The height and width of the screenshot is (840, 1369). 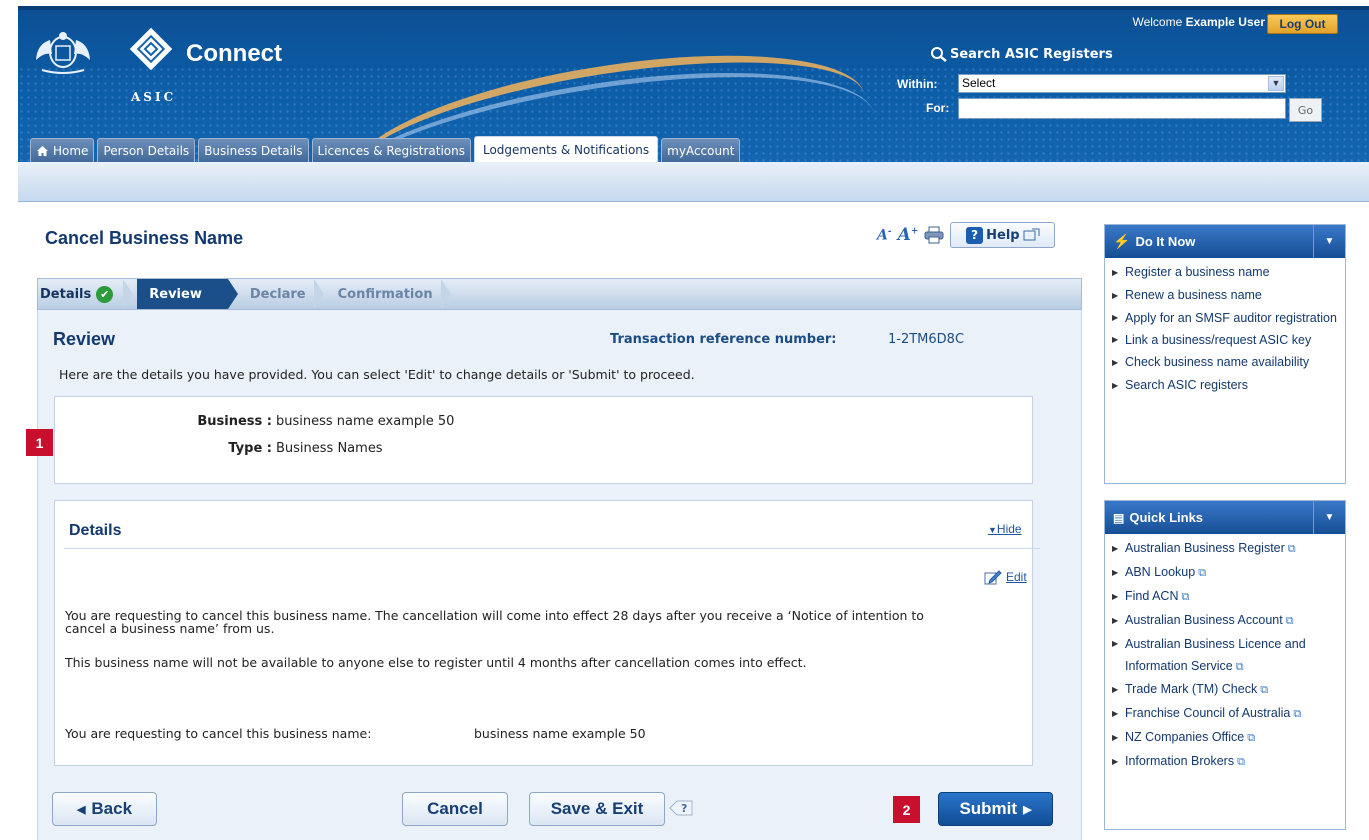 What do you see at coordinates (81, 809) in the screenshot?
I see `chevron-left-icon: ◀` at bounding box center [81, 809].